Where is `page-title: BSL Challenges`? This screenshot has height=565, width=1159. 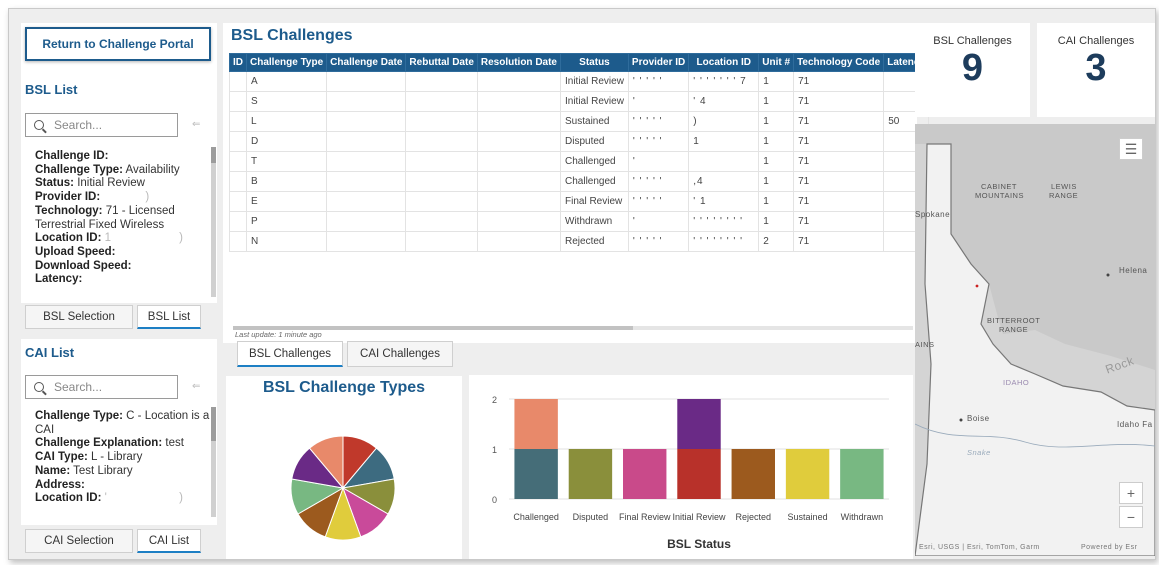
page-title: BSL Challenges is located at coordinates (292, 35).